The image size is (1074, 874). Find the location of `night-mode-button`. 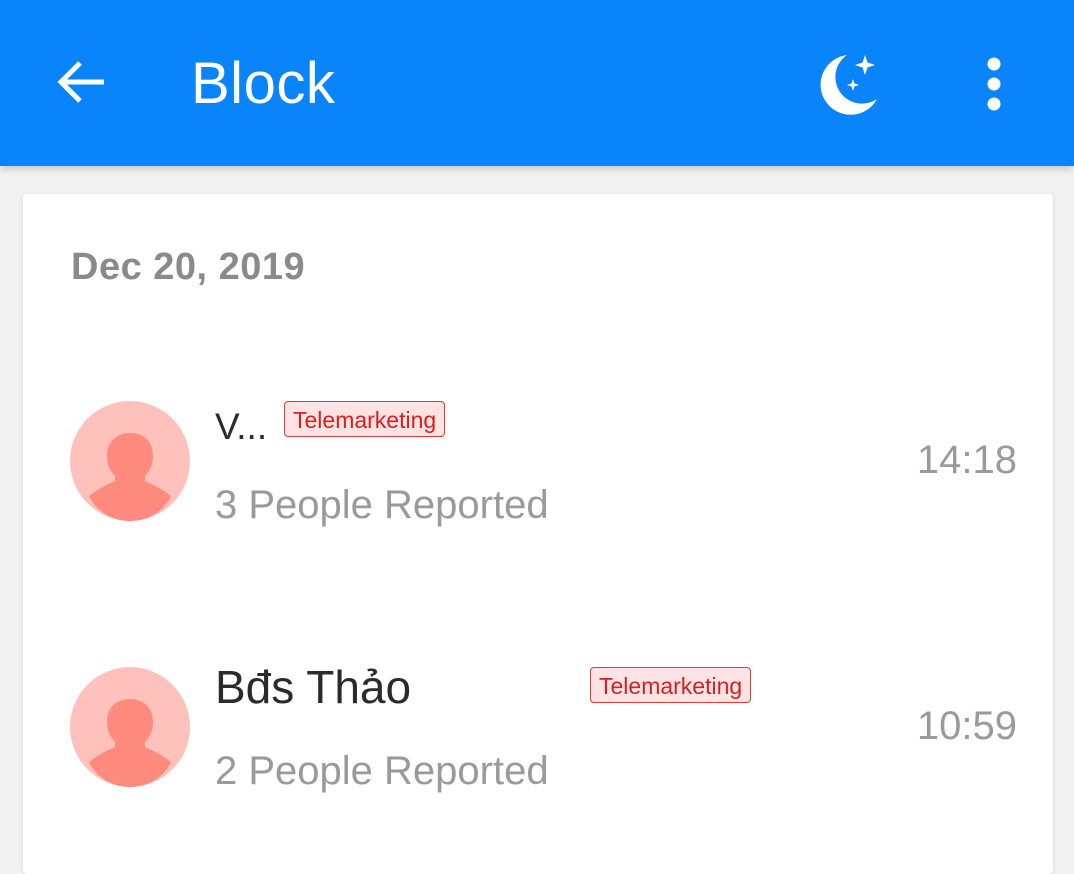

night-mode-button is located at coordinates (848, 84).